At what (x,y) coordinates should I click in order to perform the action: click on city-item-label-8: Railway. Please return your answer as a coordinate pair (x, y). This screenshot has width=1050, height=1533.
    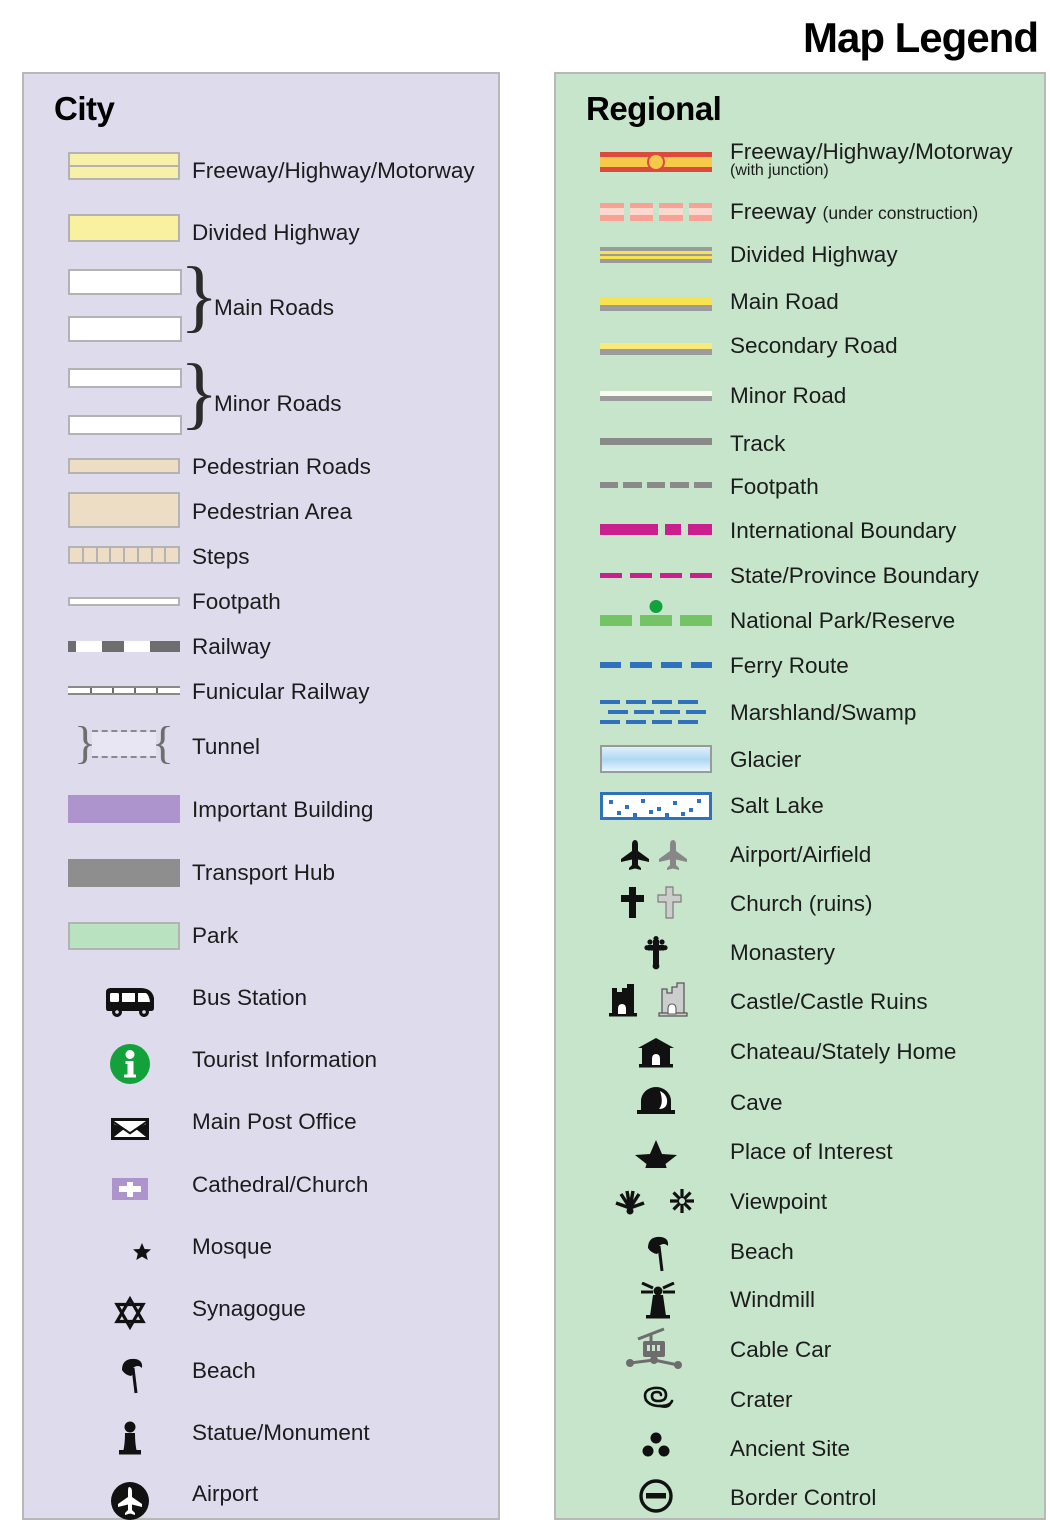
    Looking at the image, I should click on (231, 646).